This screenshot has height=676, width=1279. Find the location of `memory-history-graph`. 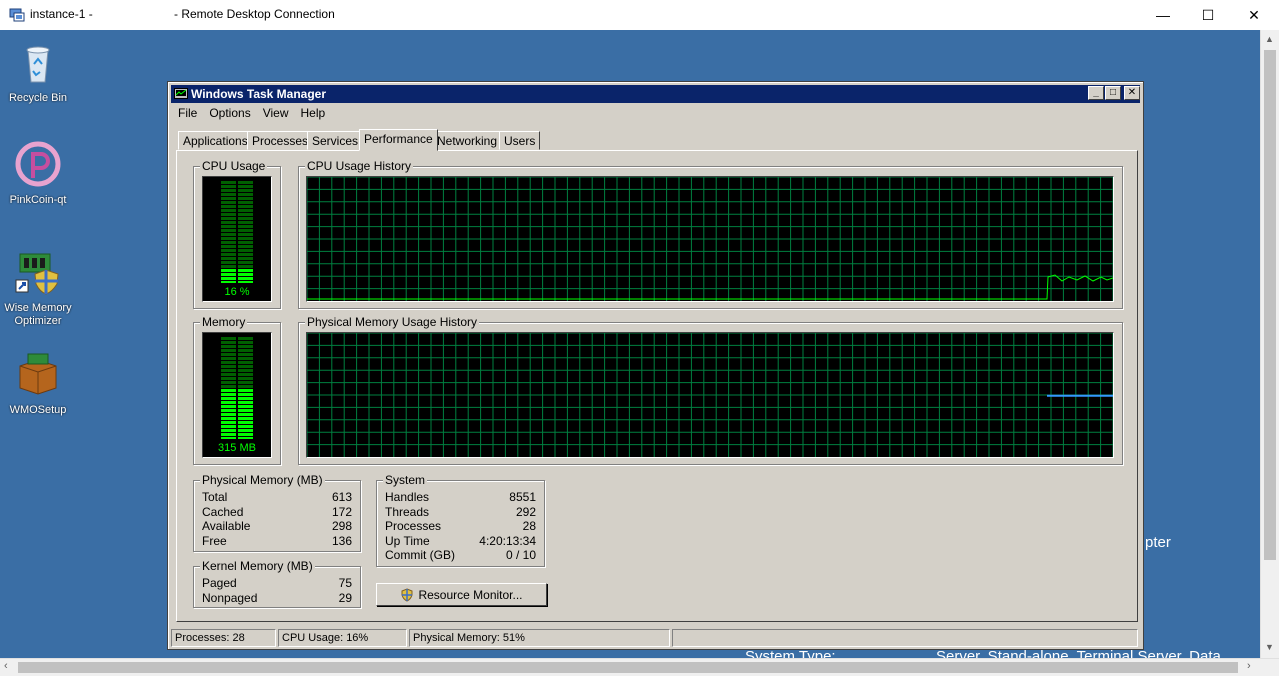

memory-history-graph is located at coordinates (710, 395).